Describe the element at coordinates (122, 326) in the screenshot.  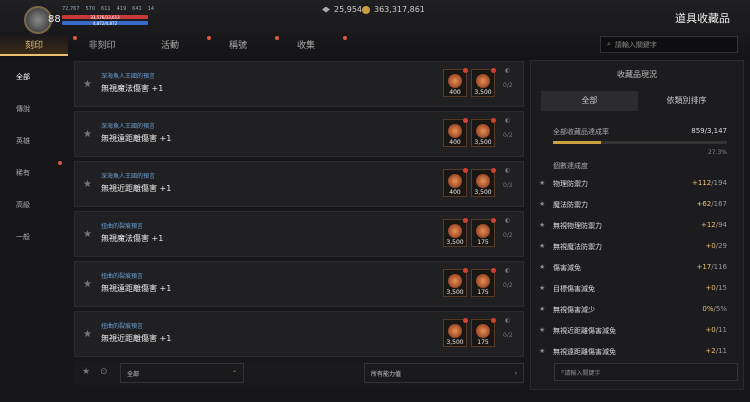
I see `card-source: 扭曲的裂痕預言` at that location.